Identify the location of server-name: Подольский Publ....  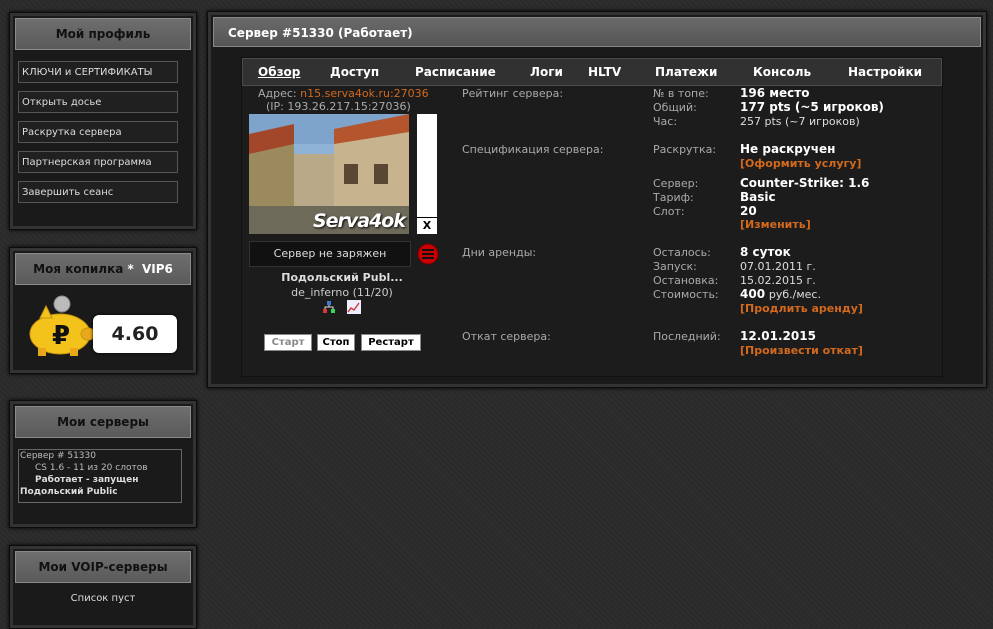
(342, 277).